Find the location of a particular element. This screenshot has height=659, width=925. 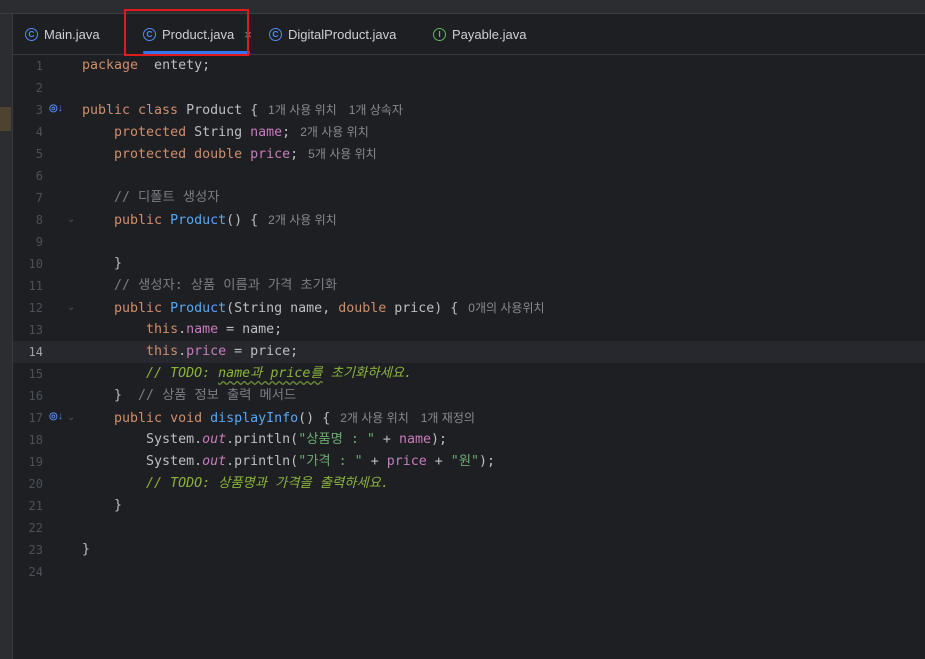

code-line: 22 is located at coordinates (469, 528).